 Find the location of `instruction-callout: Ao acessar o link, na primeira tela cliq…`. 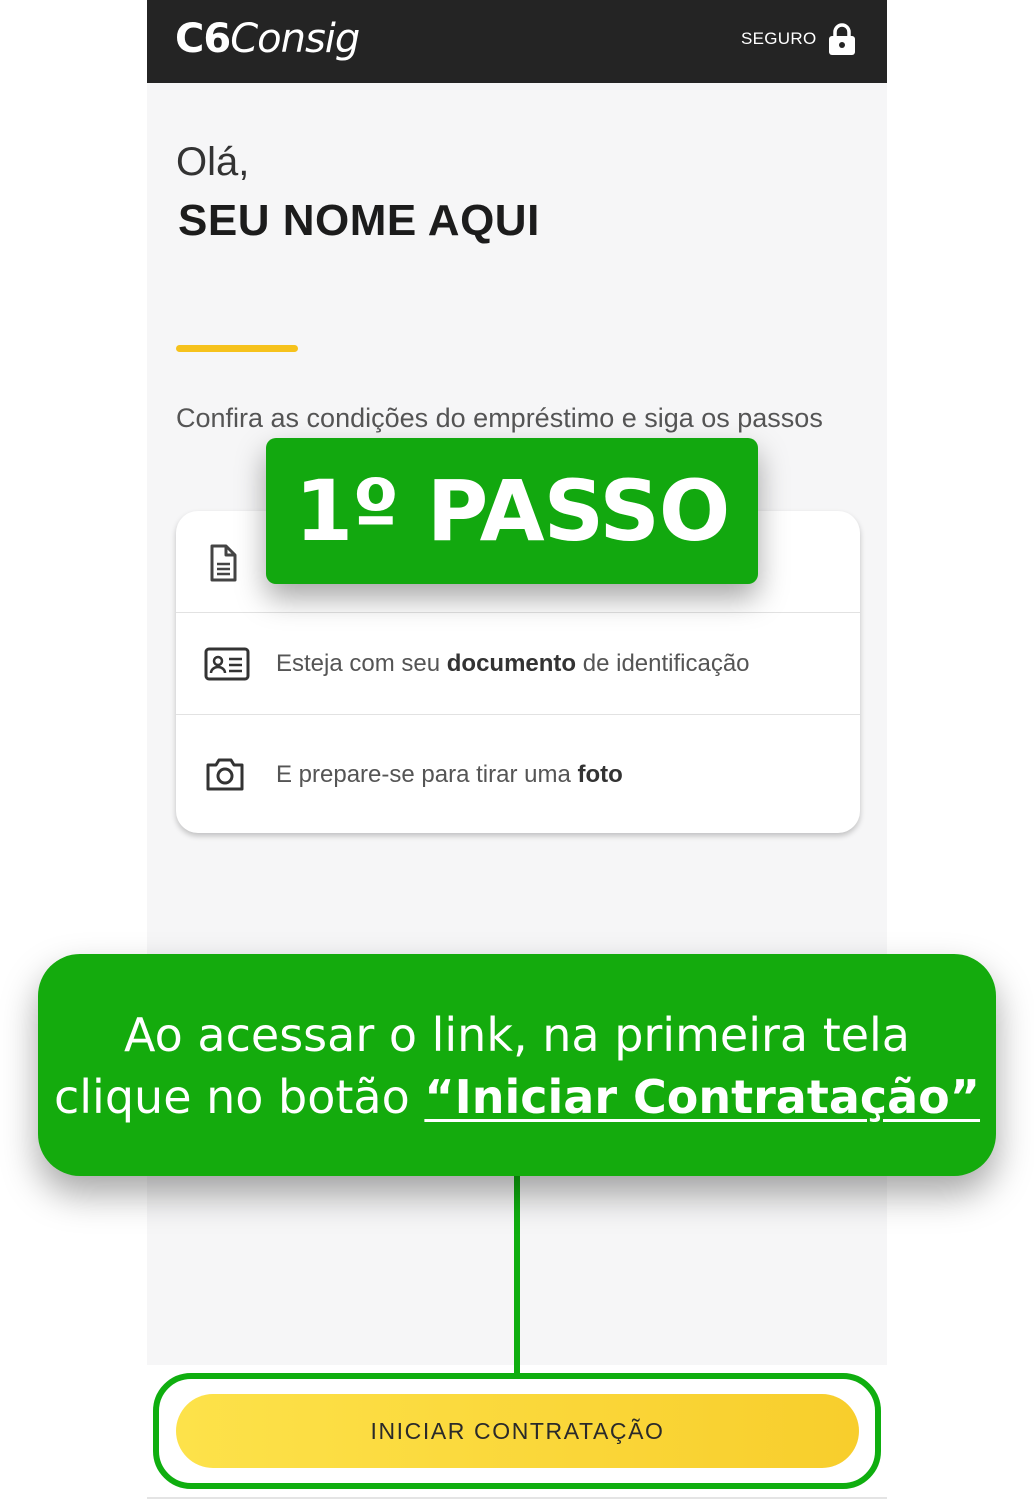

instruction-callout: Ao acessar o link, na primeira tela cliq… is located at coordinates (517, 1065).